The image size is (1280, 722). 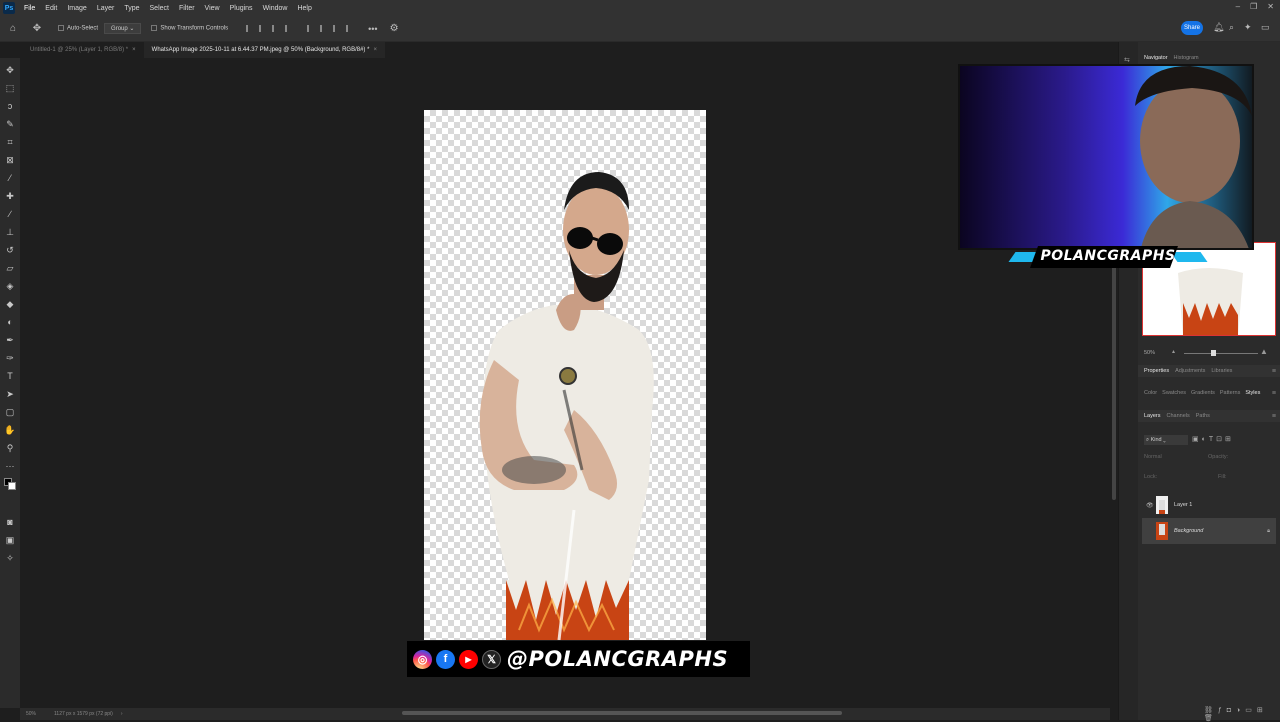 I want to click on align-top-icon, so click(x=311, y=28).